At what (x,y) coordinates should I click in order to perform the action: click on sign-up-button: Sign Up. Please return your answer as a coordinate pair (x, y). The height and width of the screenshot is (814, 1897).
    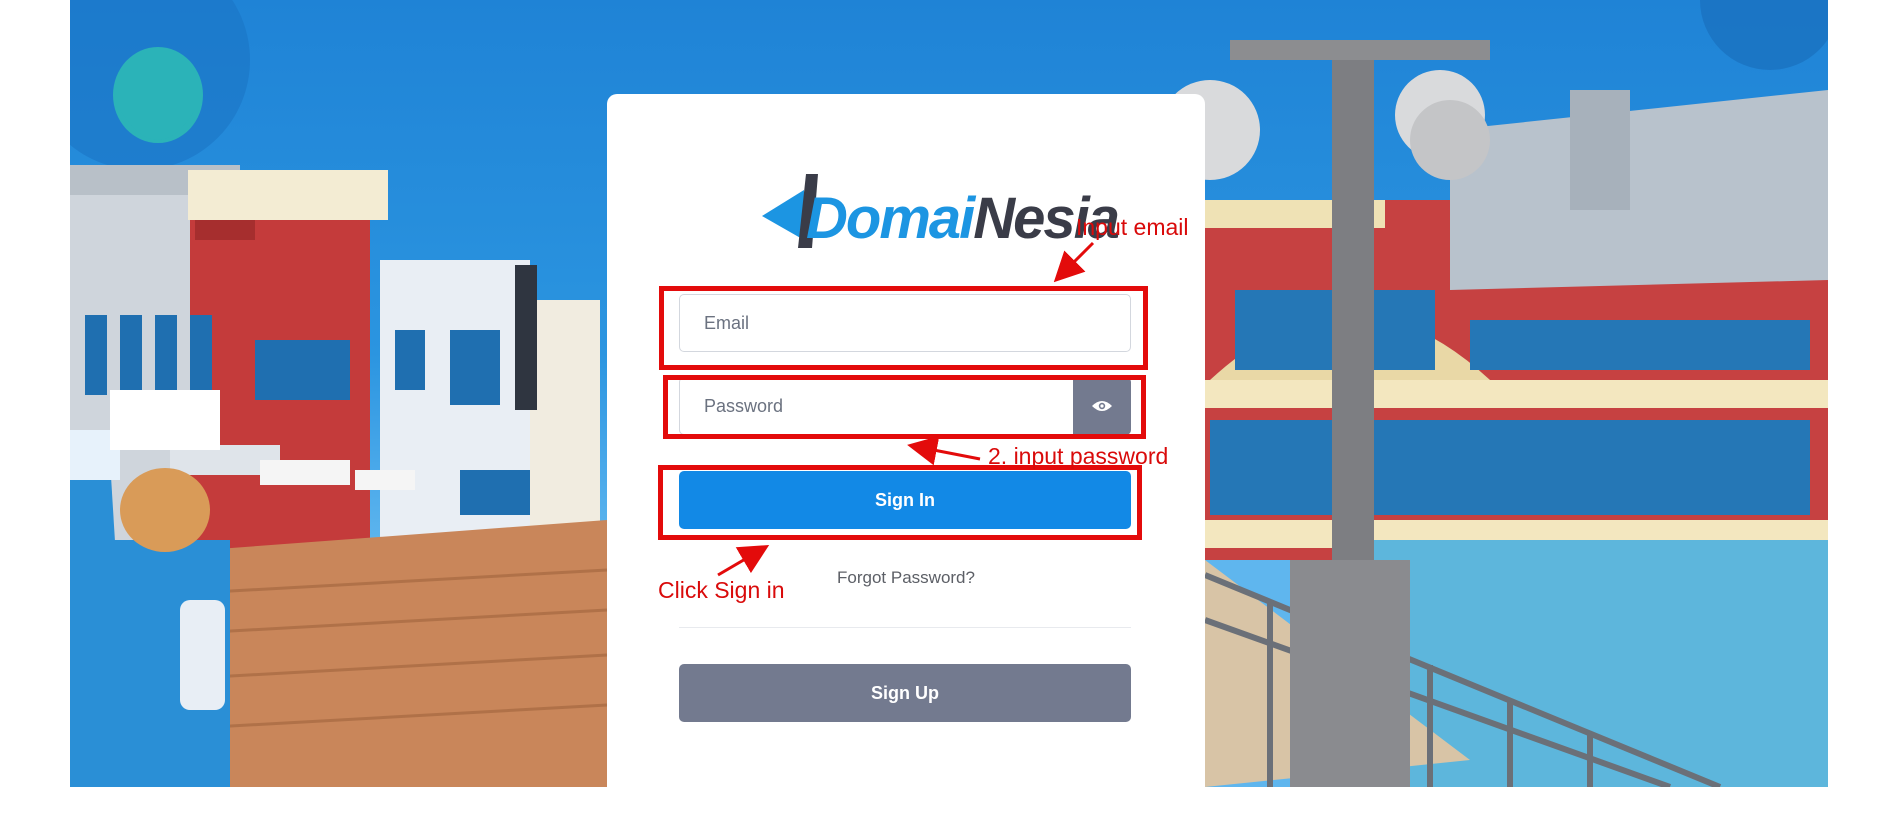
    Looking at the image, I should click on (905, 693).